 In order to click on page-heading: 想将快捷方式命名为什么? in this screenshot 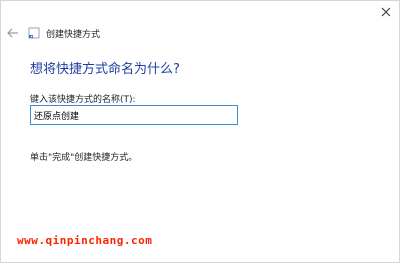, I will do `click(105, 69)`.